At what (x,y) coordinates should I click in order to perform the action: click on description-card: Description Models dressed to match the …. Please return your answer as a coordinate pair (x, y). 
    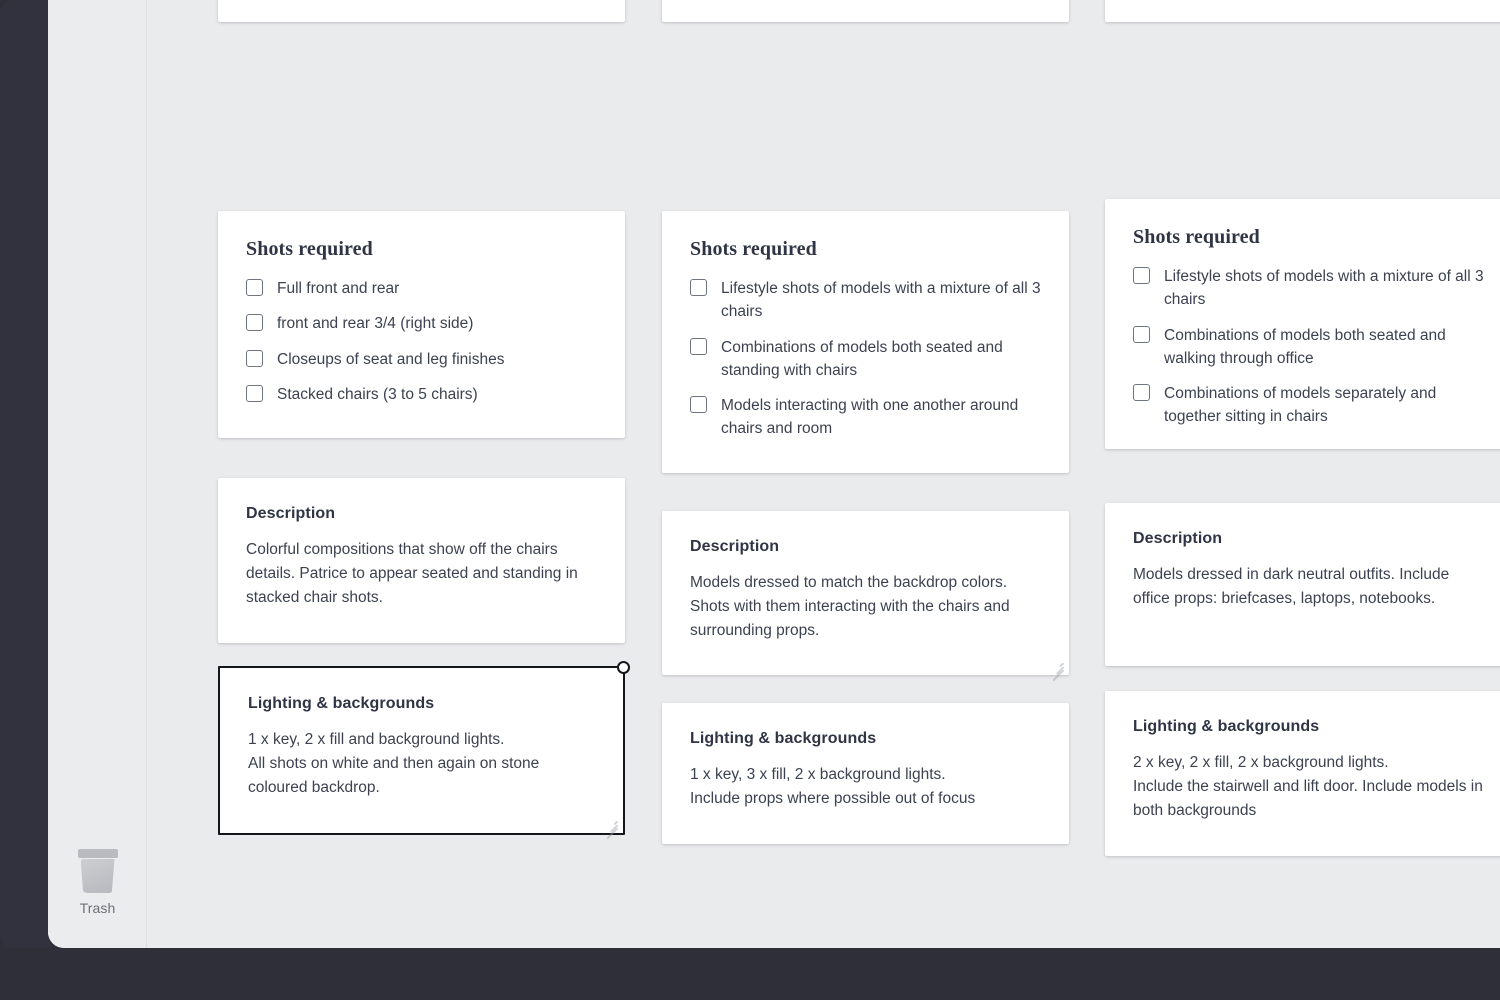
    Looking at the image, I should click on (865, 596).